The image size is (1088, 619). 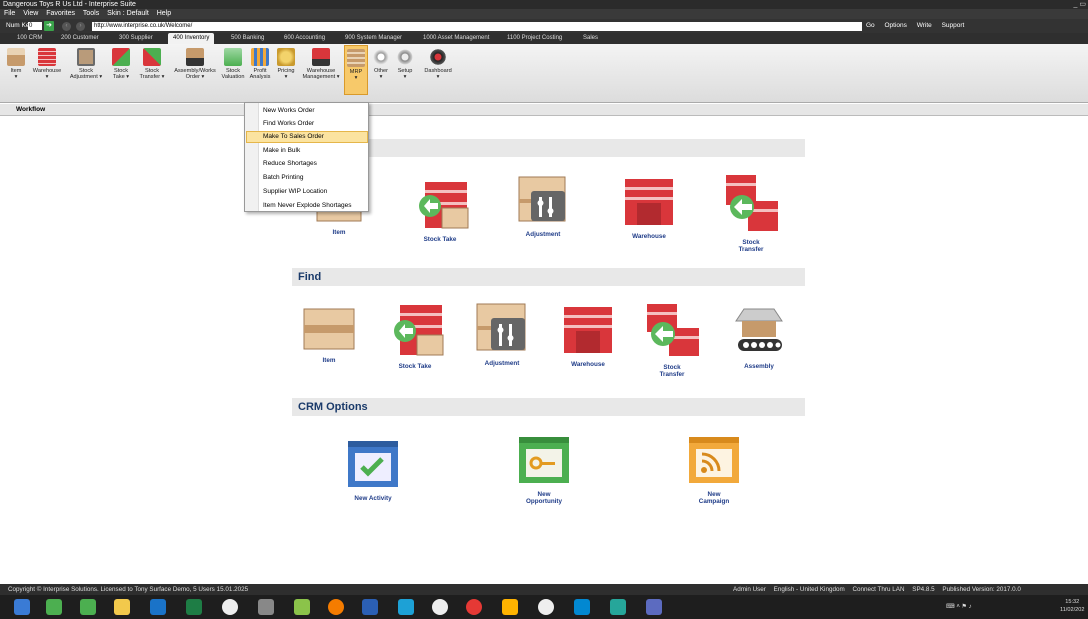 What do you see at coordinates (924, 25) in the screenshot?
I see `write-button: Write` at bounding box center [924, 25].